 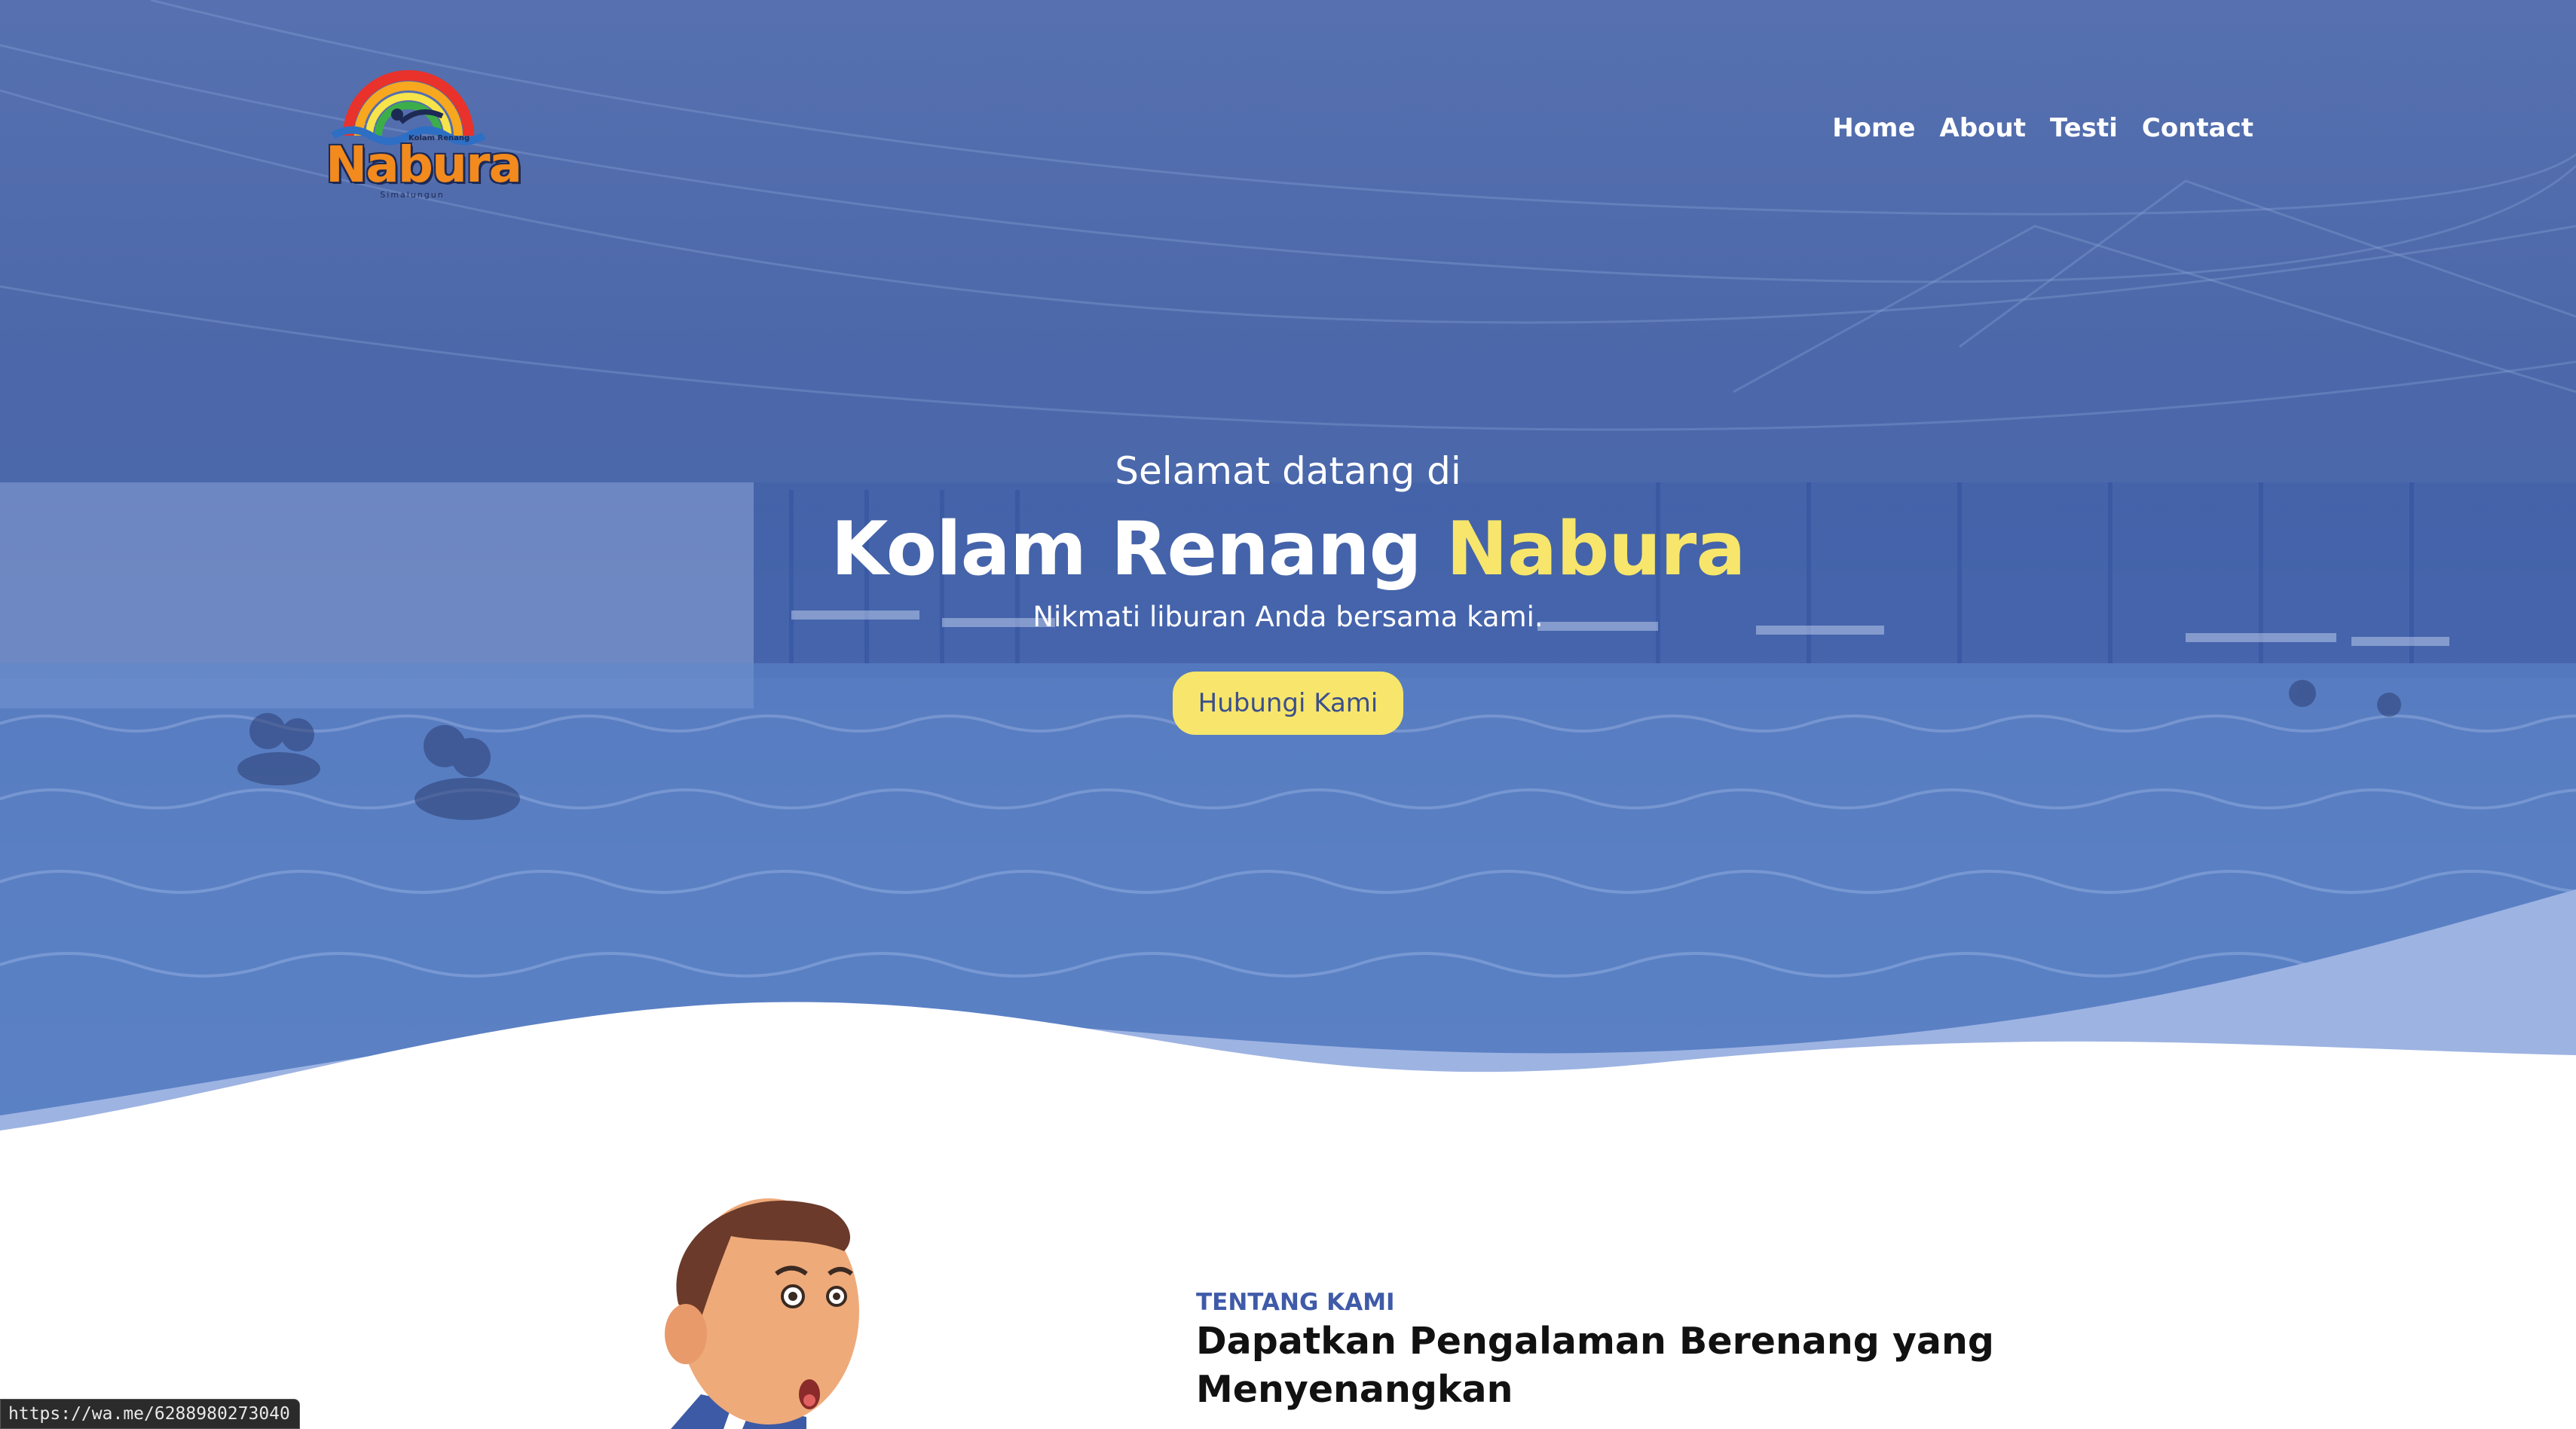 I want to click on nav-about-link: About, so click(x=1983, y=128).